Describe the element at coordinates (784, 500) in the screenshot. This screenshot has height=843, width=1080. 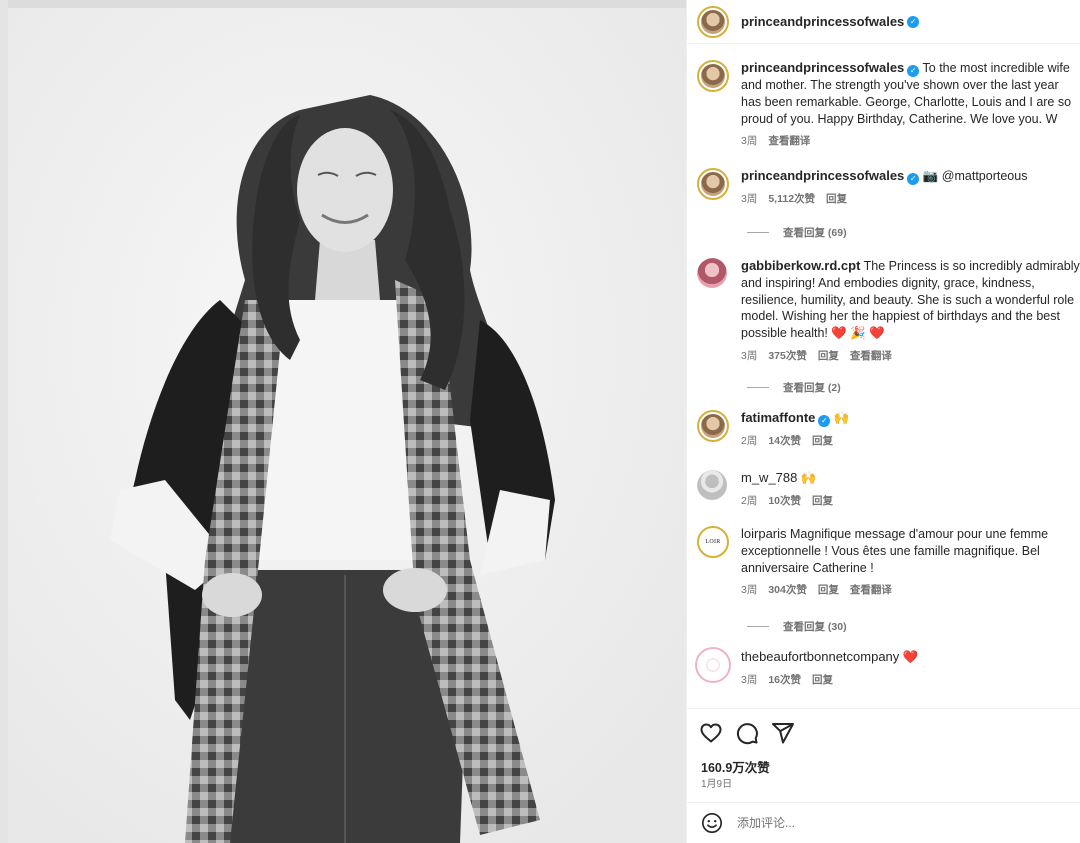
I see `comment-likes: 10次赞` at that location.